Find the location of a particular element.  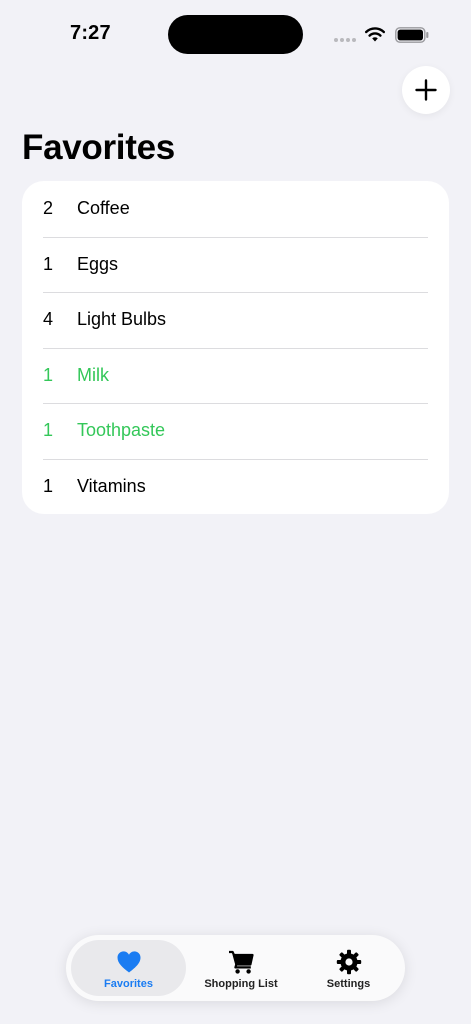

item-name: Eggs is located at coordinates (98, 263).